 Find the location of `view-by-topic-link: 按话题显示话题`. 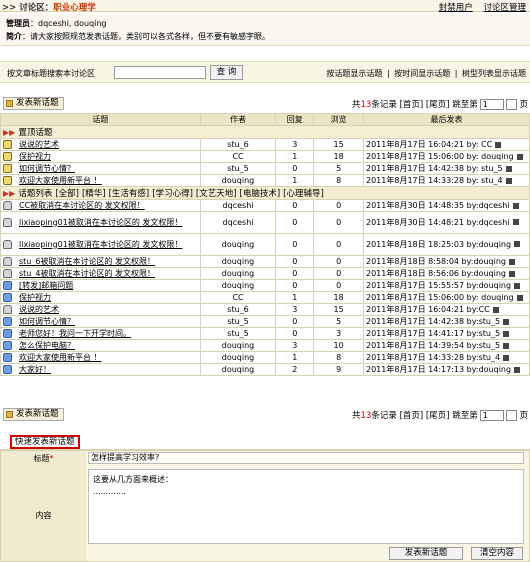

view-by-topic-link: 按话题显示话题 is located at coordinates (354, 73).